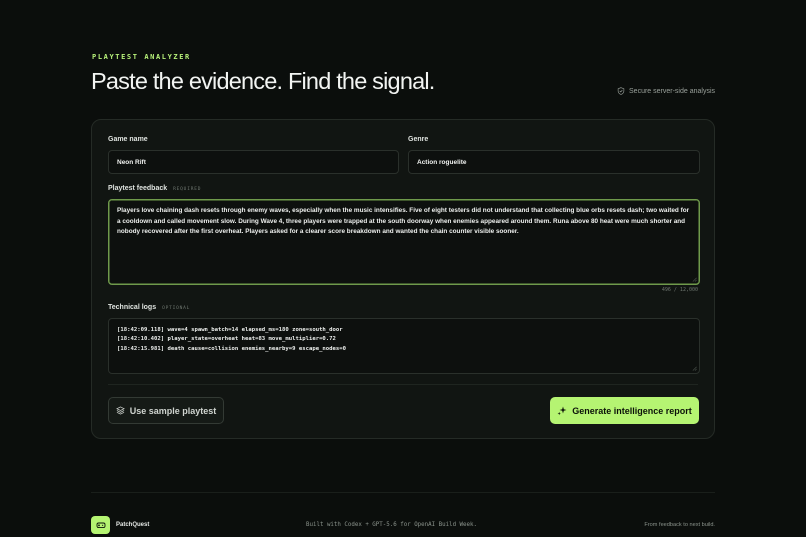 This screenshot has height=537, width=806. I want to click on footer-brand: PatchQuest, so click(120, 525).